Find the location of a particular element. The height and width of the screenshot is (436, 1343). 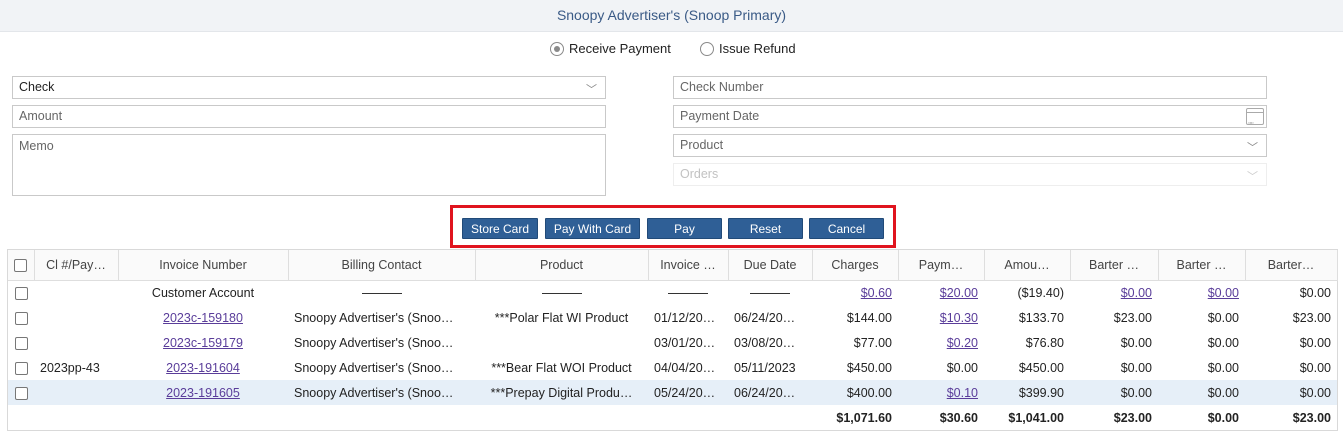

reset-button: Reset is located at coordinates (765, 228).